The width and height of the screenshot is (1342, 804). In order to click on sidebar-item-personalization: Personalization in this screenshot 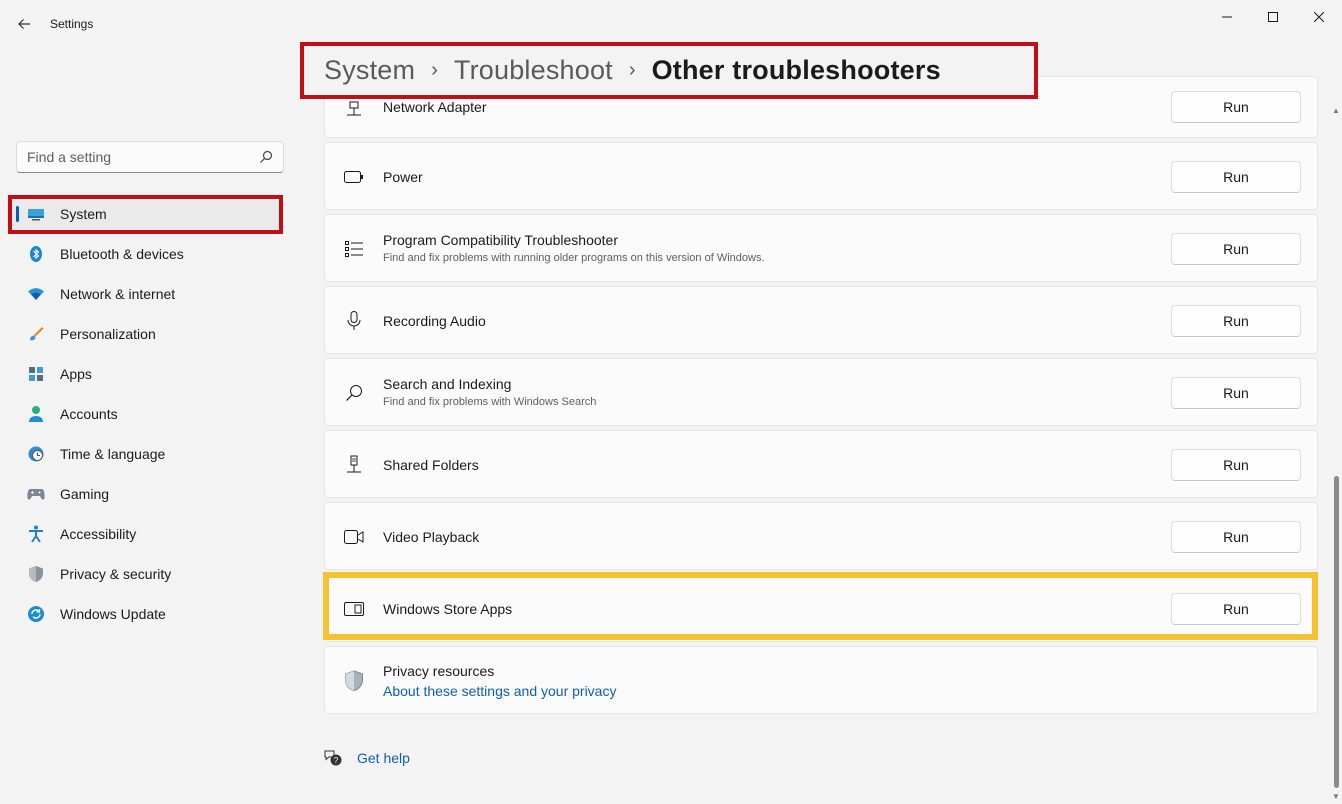, I will do `click(150, 334)`.